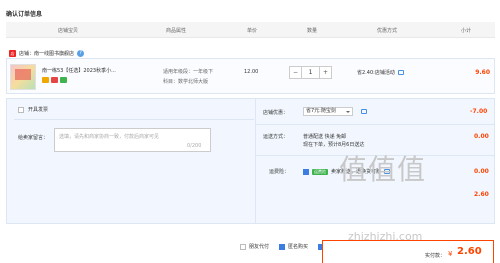  I want to click on quantity-stepper: − 1 +, so click(310, 72).